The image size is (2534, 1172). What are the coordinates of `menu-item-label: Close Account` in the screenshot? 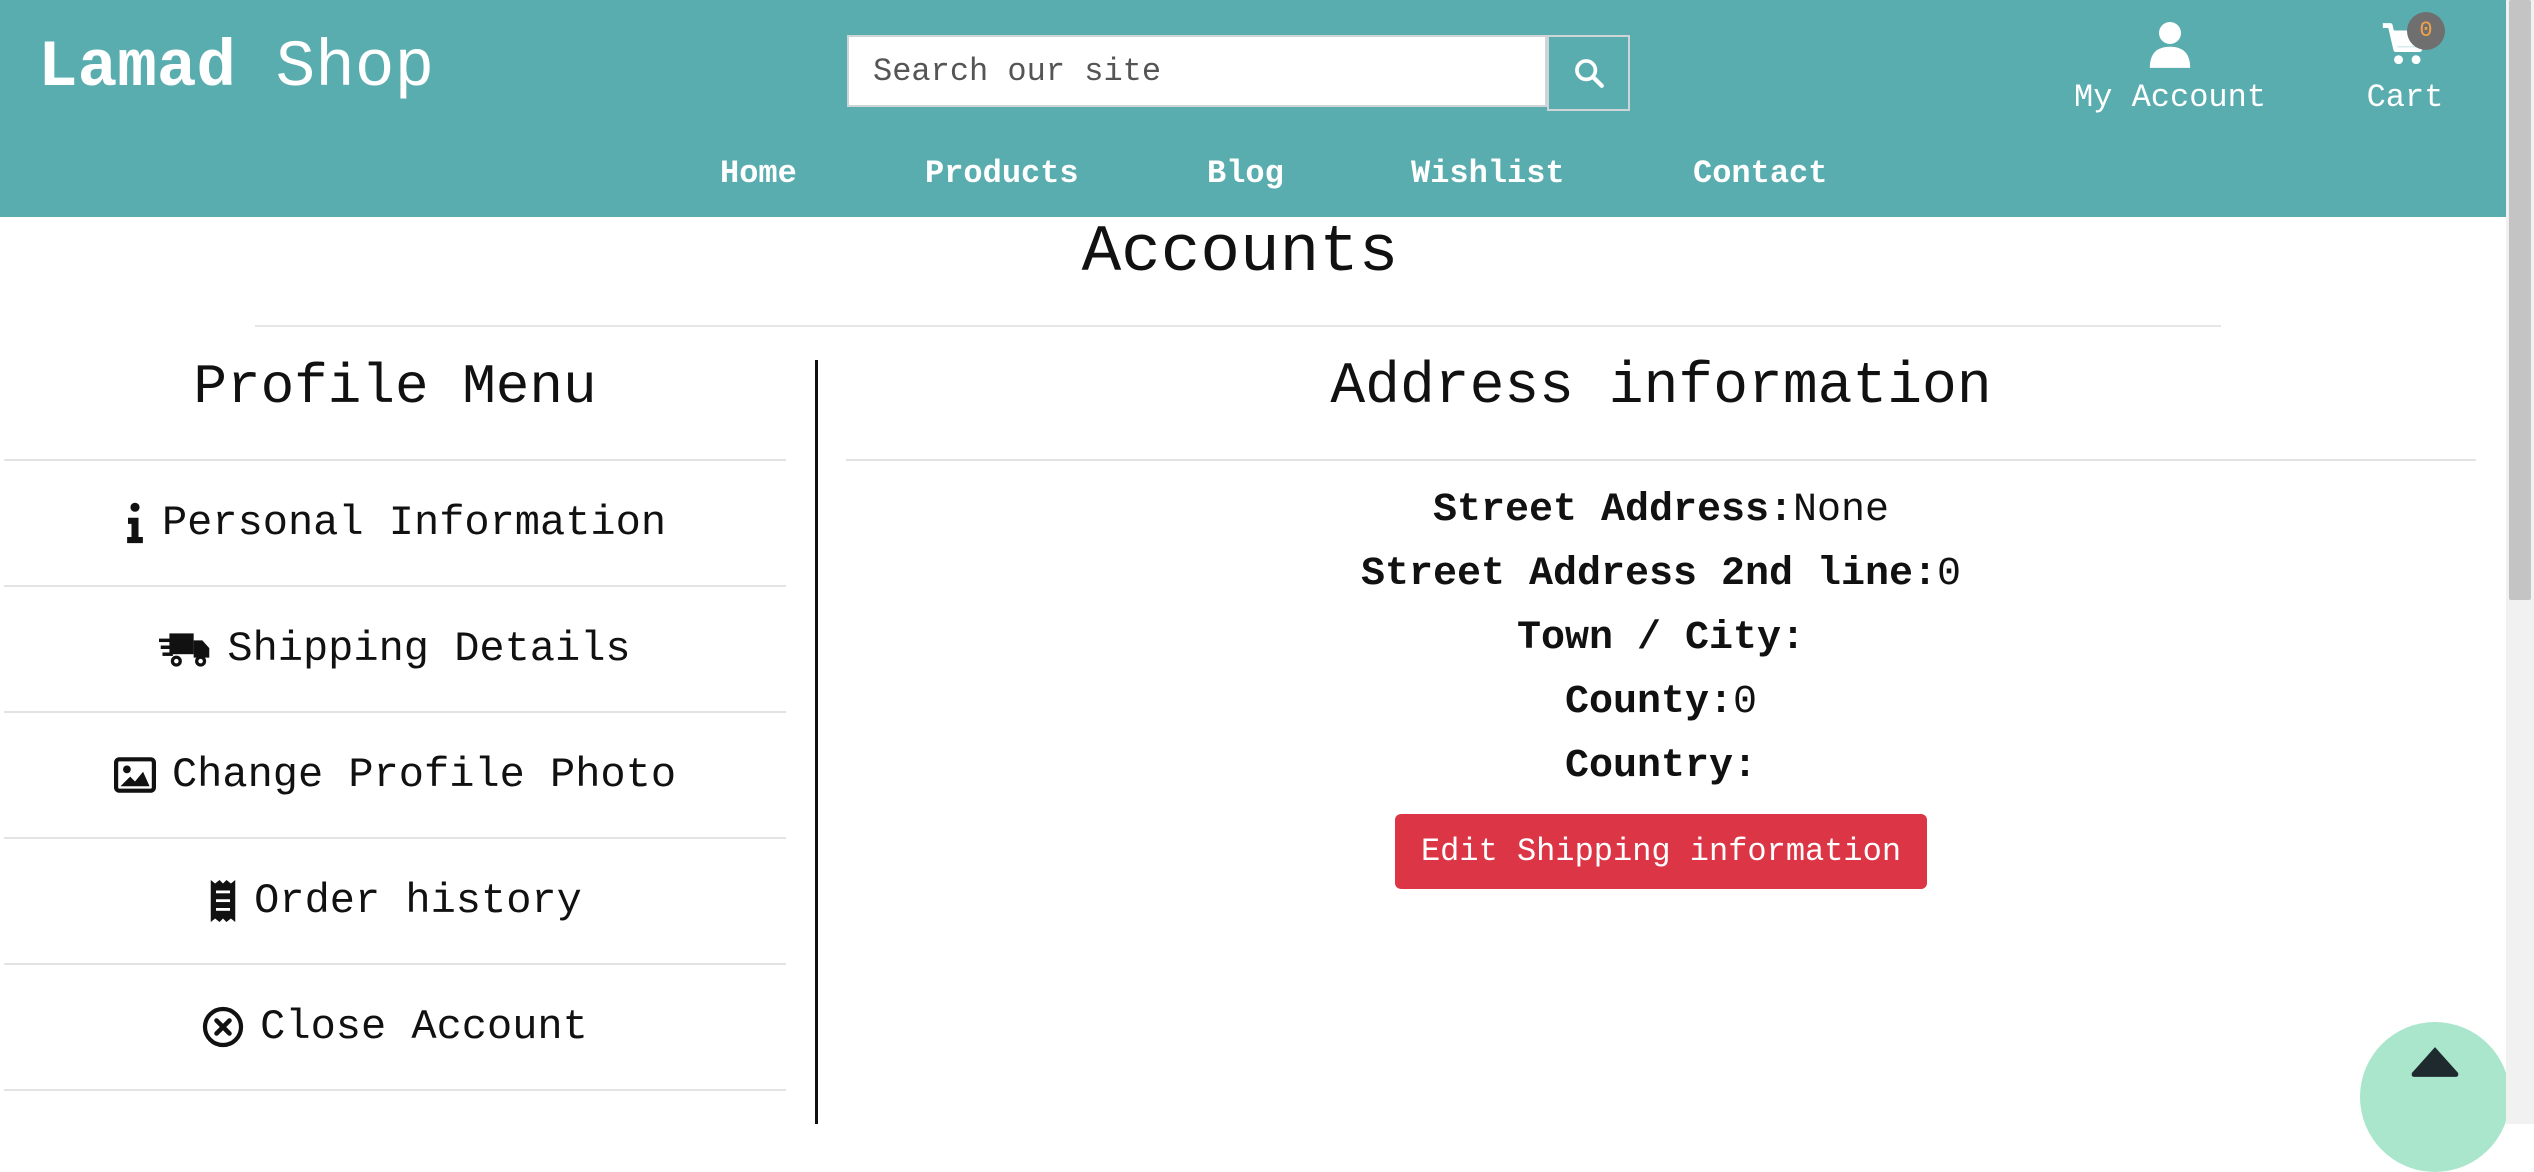 It's located at (424, 1027).